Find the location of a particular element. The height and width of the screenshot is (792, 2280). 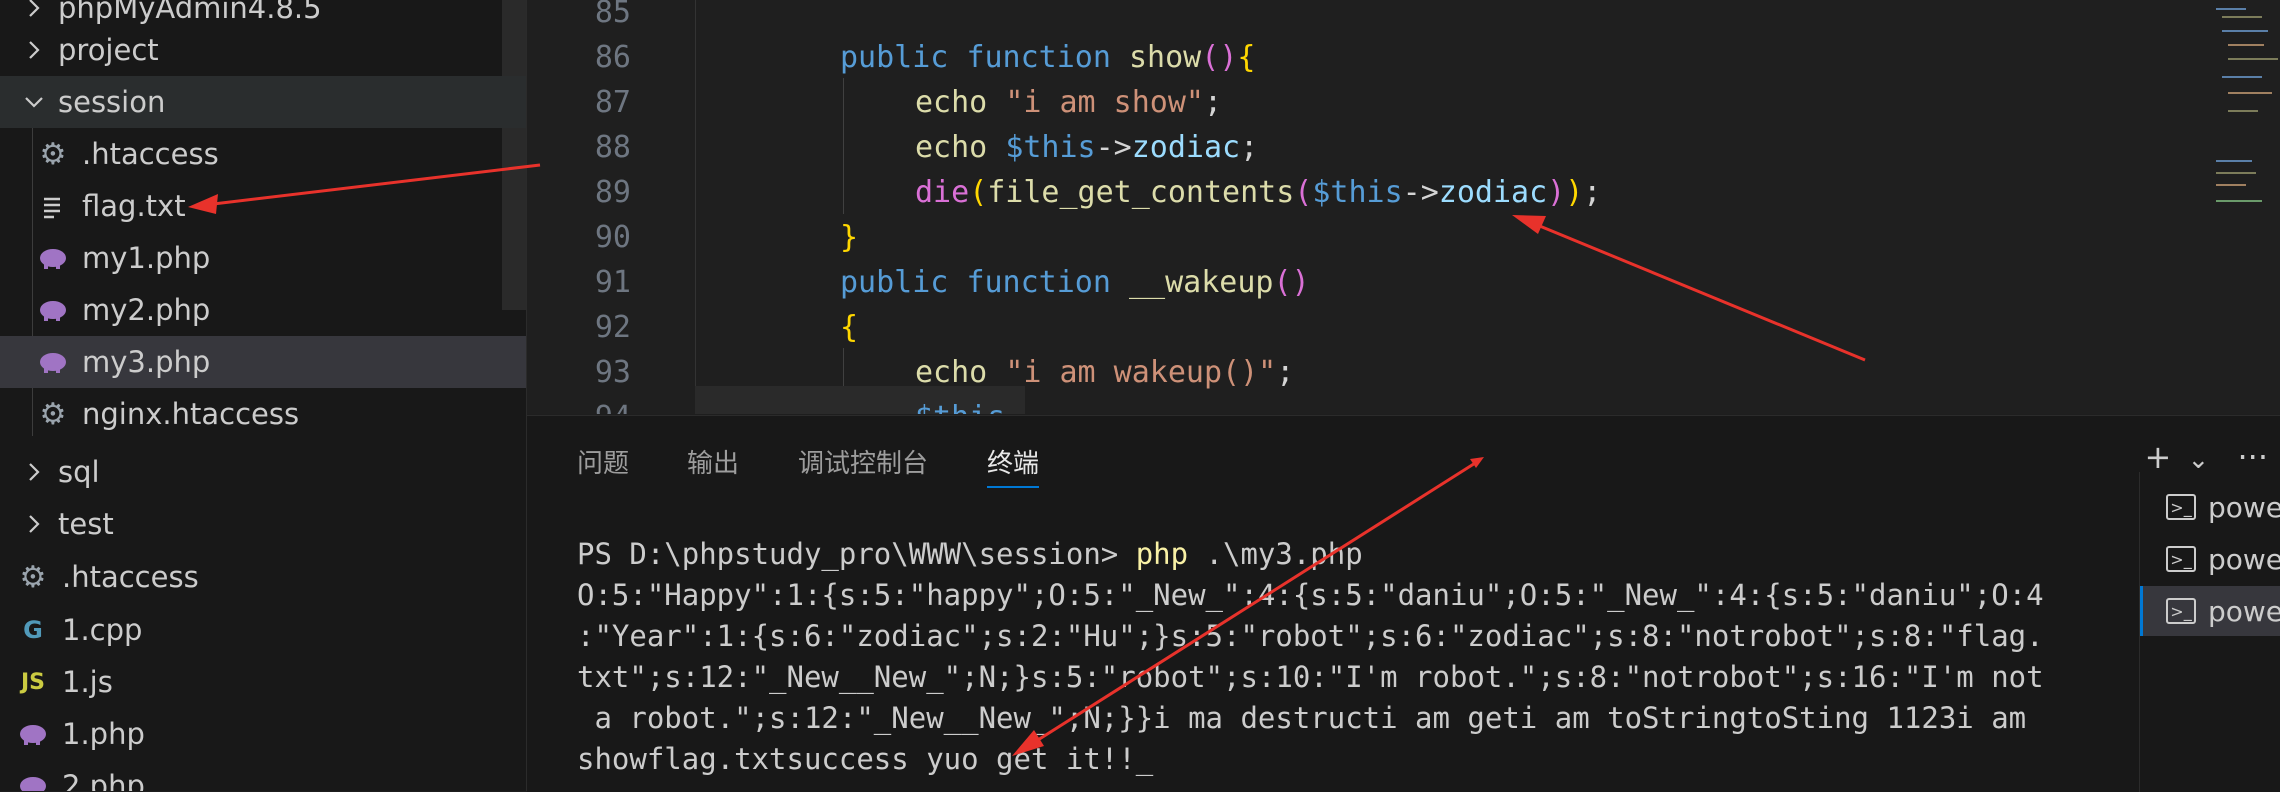

tree-item-label: 1.php is located at coordinates (103, 734).